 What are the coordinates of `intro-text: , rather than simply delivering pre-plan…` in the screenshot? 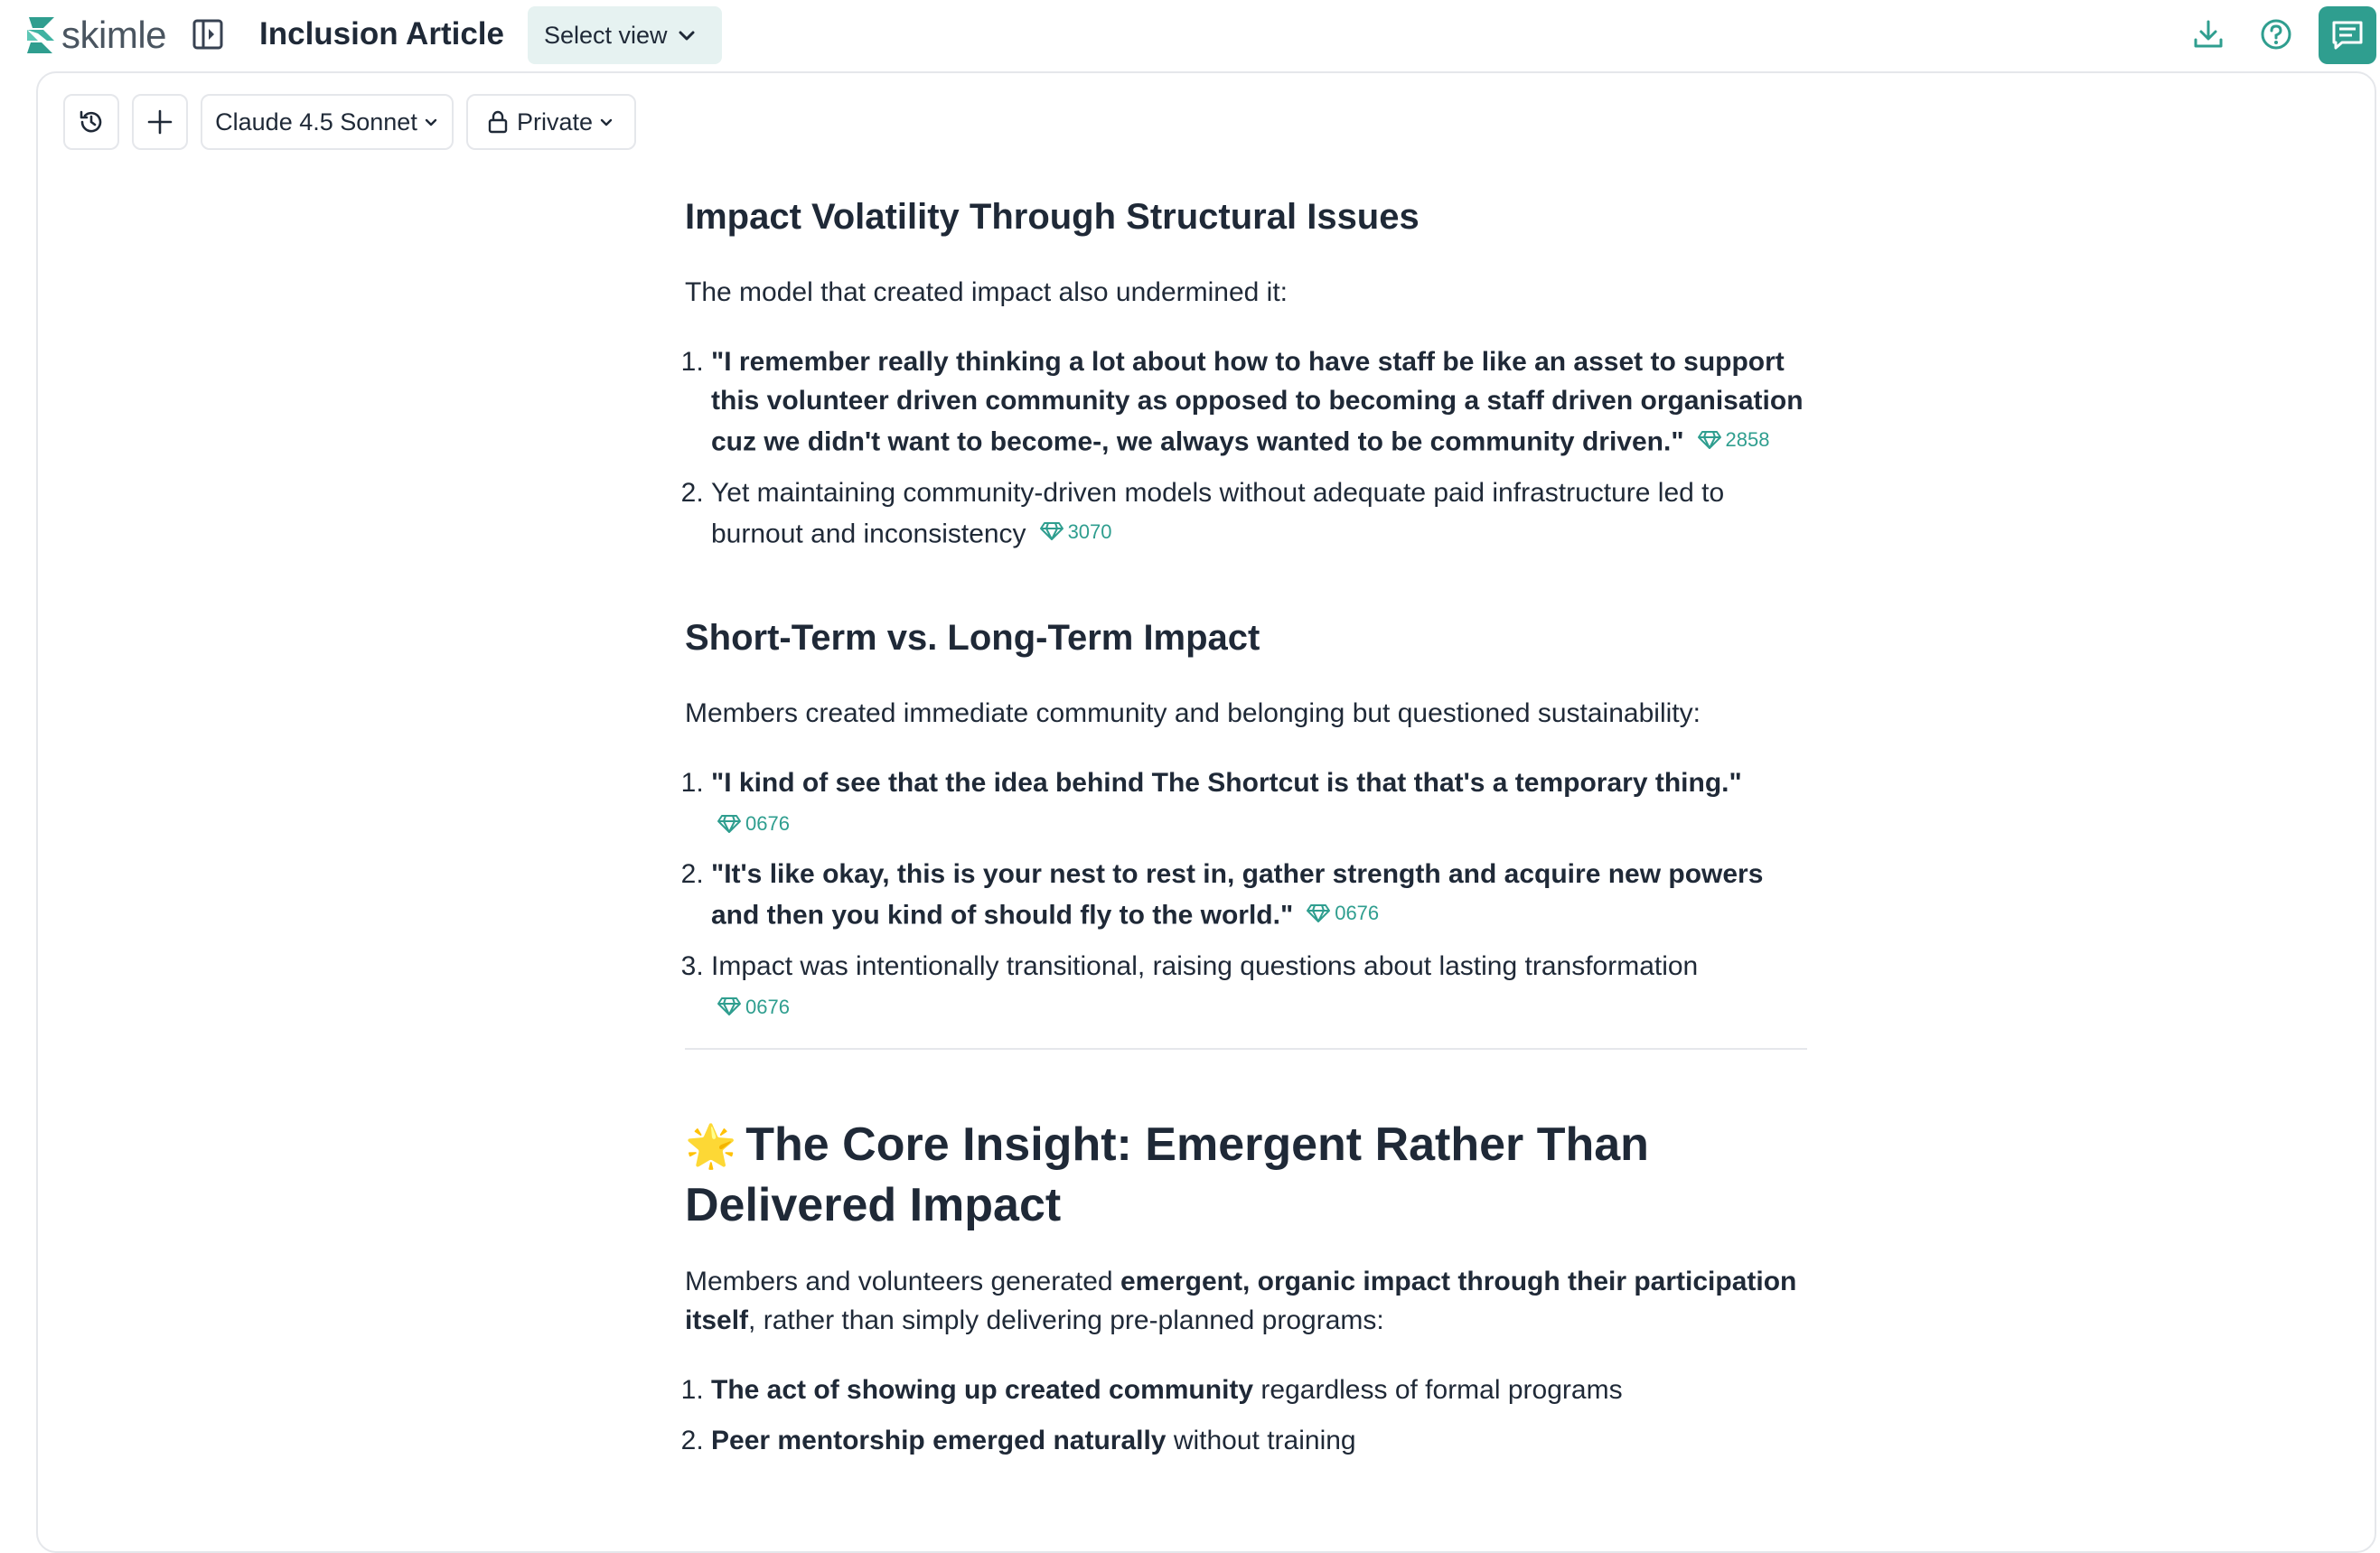 It's located at (1066, 1320).